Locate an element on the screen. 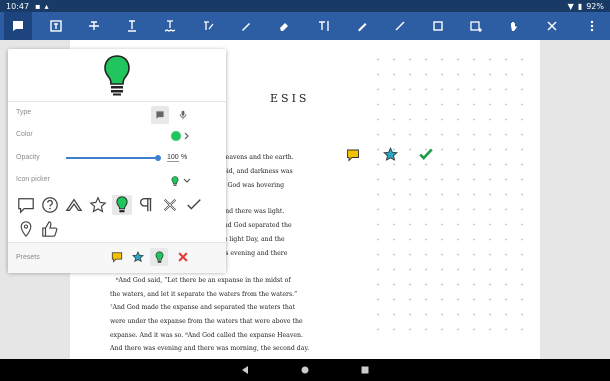  image-notification-icon: ▴ is located at coordinates (46, 6).